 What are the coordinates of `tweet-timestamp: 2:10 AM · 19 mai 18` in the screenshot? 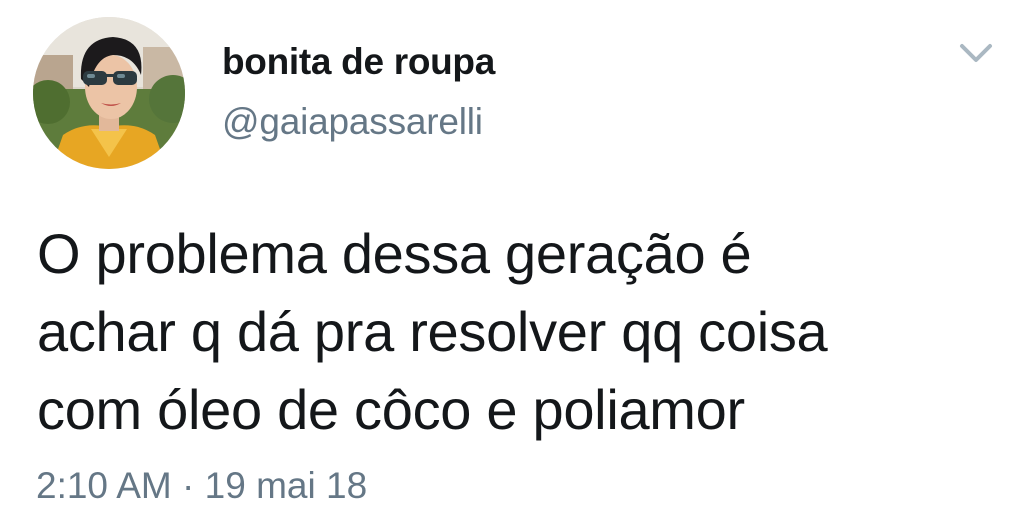 It's located at (201, 486).